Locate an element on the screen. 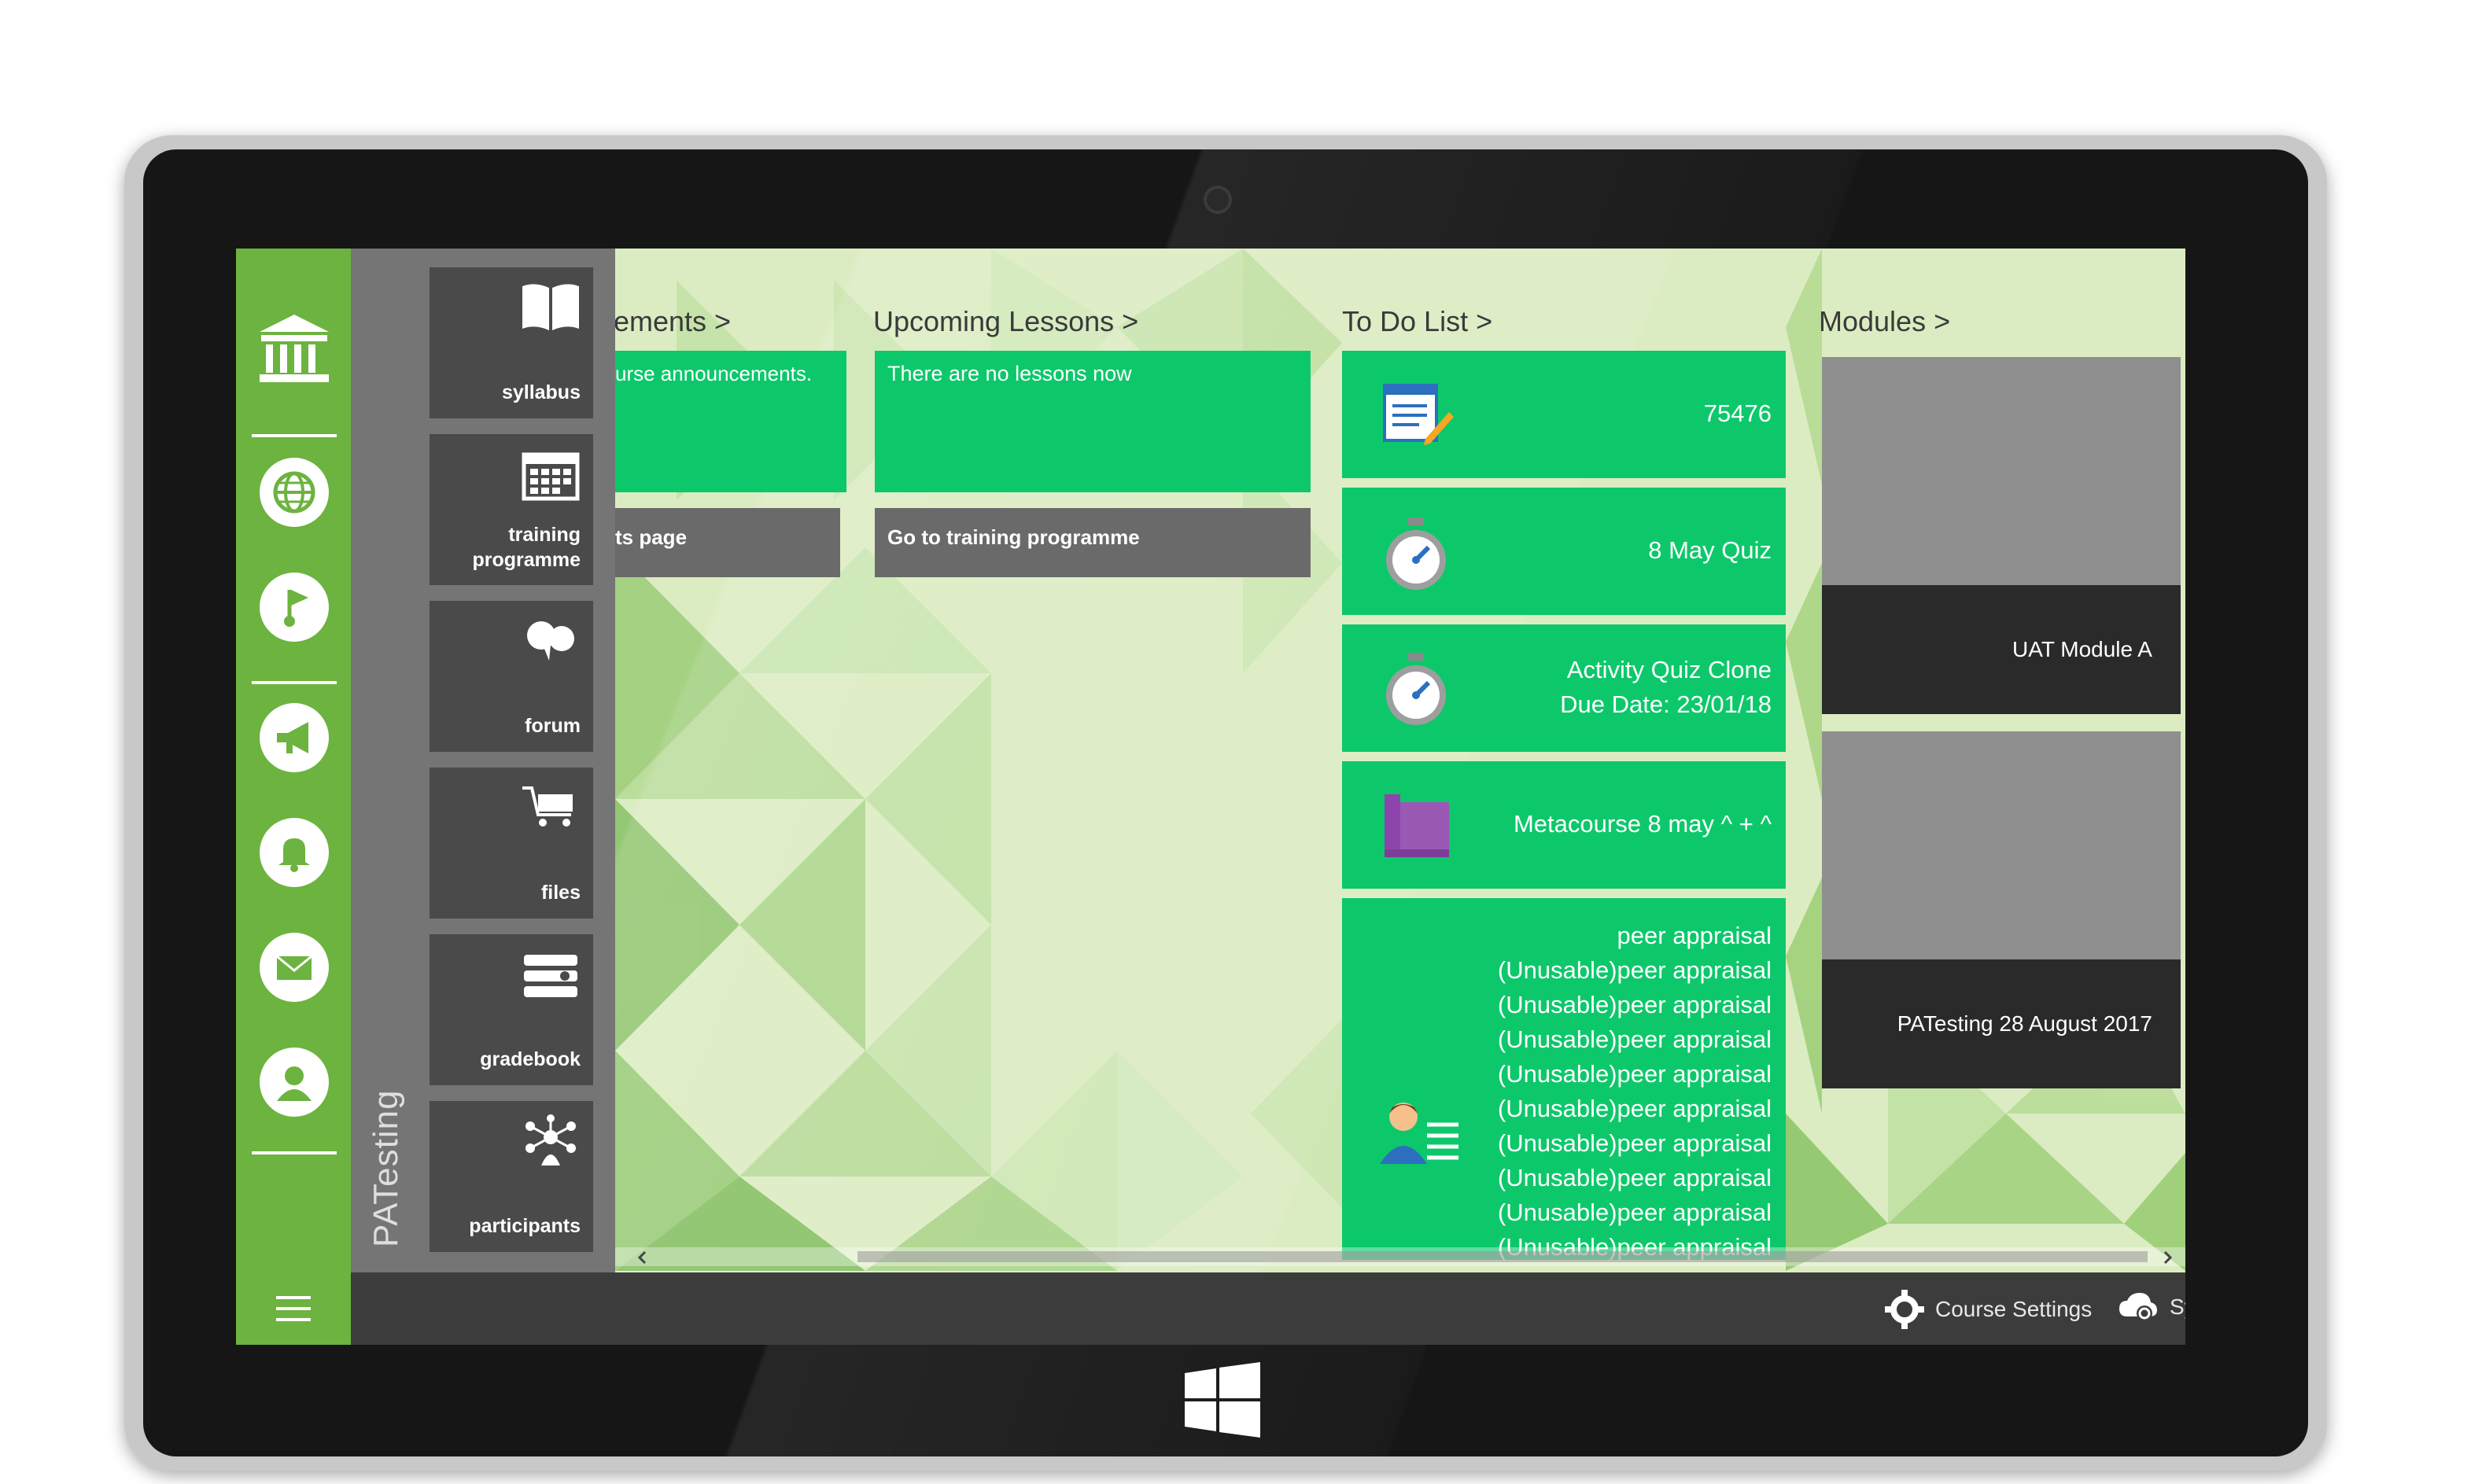 The height and width of the screenshot is (1484, 2478). todo-item: Metacourse 8 may ^ + ^ is located at coordinates (1564, 825).